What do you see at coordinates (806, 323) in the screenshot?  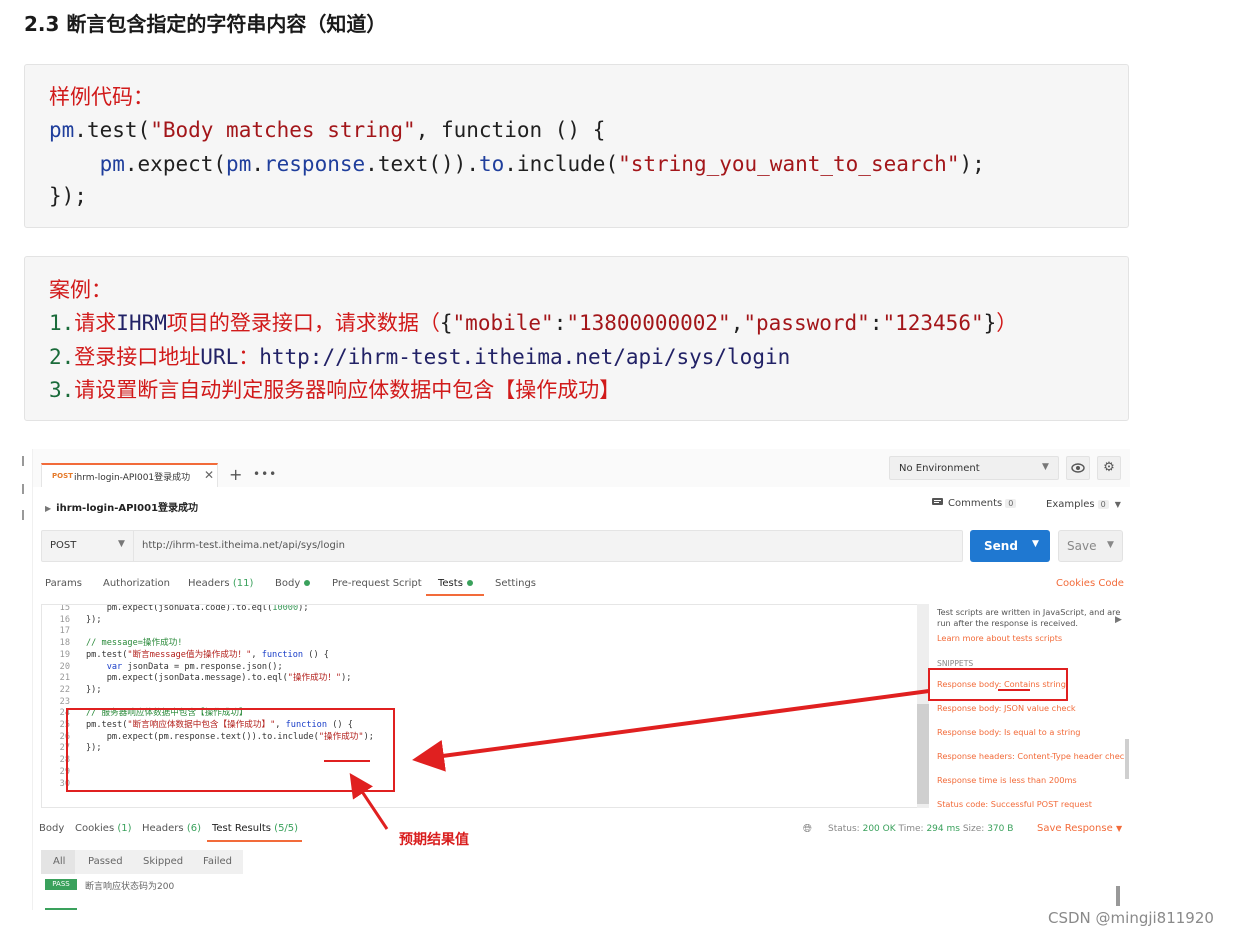 I see `case-text: "password"` at bounding box center [806, 323].